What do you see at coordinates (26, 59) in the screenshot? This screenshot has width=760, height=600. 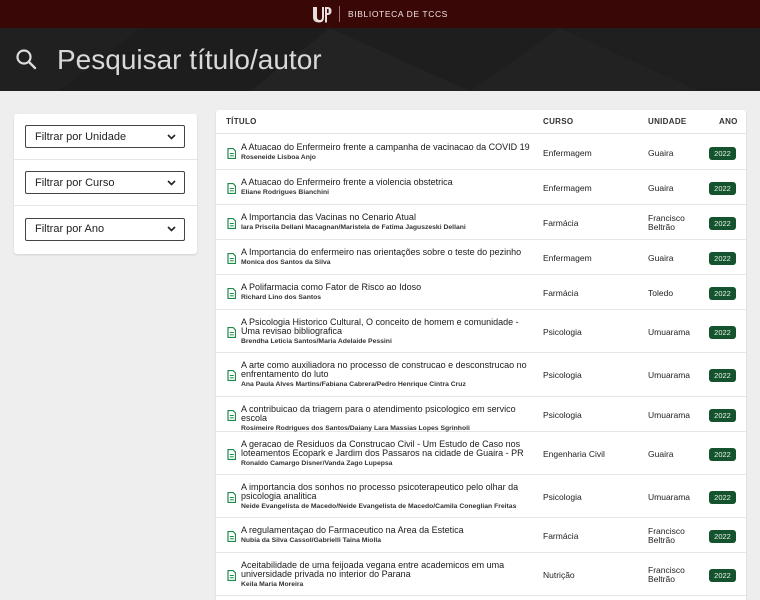 I see `search-icon` at bounding box center [26, 59].